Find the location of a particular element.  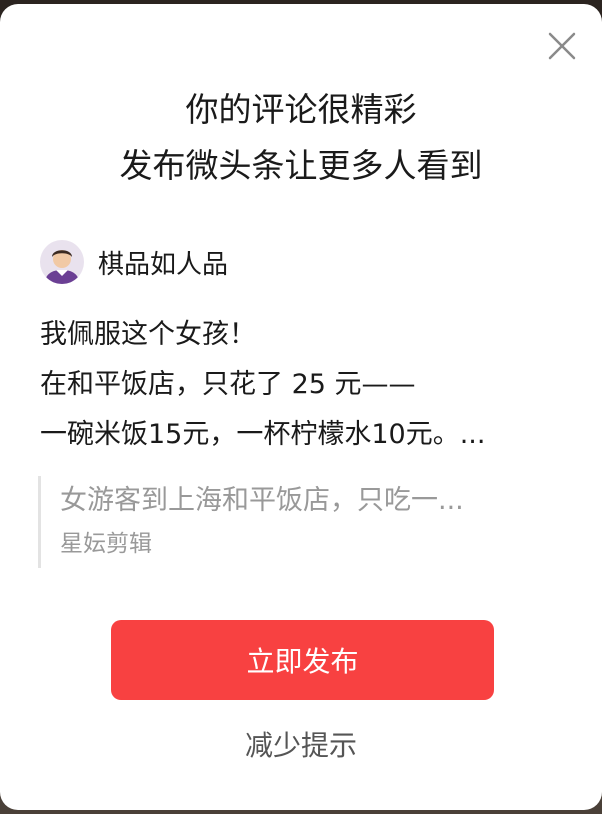

comment-line-1: 我佩服这个女孩！ is located at coordinates (148, 334).